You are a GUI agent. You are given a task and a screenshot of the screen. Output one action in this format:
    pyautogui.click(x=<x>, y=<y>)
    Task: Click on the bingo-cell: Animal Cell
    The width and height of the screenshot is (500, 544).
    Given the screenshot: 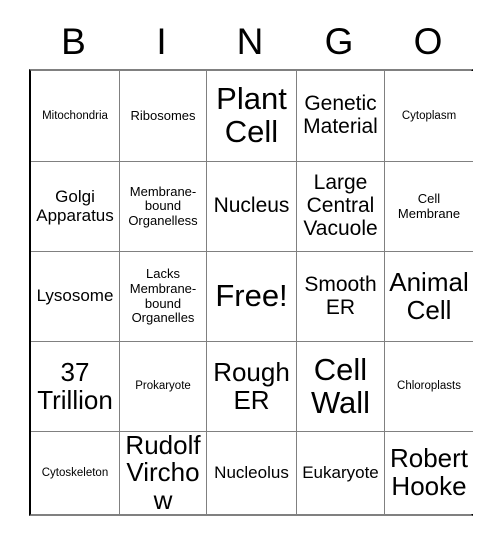 What is the action you would take?
    pyautogui.click(x=429, y=297)
    